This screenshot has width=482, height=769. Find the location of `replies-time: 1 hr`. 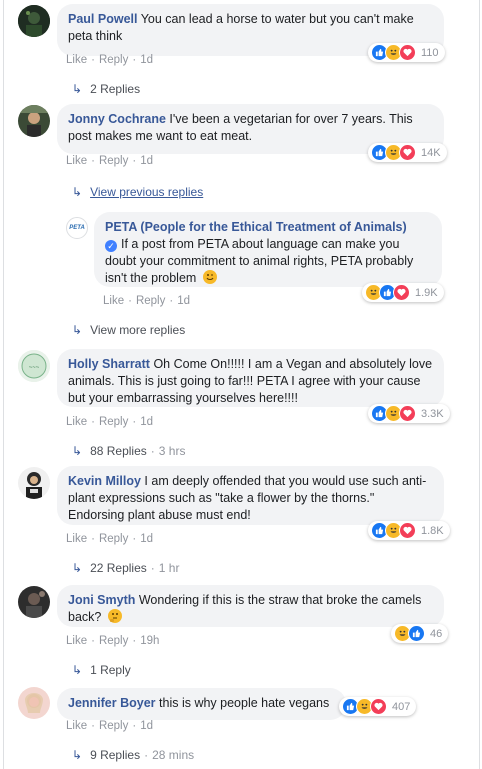

replies-time: 1 hr is located at coordinates (169, 568).